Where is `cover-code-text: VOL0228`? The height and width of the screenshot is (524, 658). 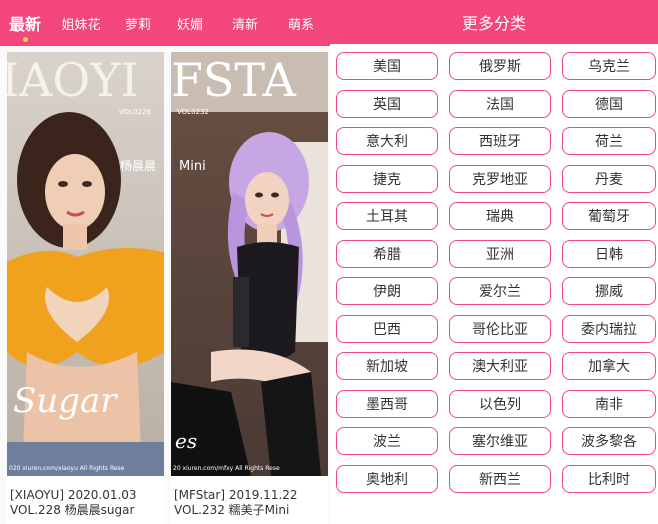 cover-code-text: VOL0228 is located at coordinates (135, 112).